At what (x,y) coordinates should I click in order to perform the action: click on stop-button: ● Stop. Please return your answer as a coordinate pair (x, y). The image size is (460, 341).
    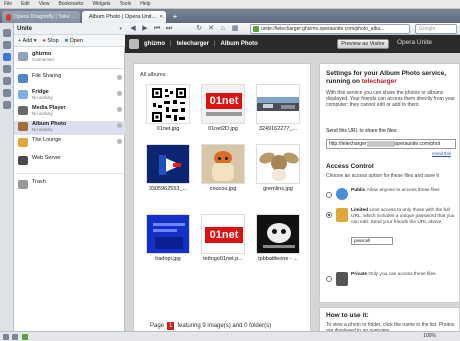
    Looking at the image, I should click on (51, 41).